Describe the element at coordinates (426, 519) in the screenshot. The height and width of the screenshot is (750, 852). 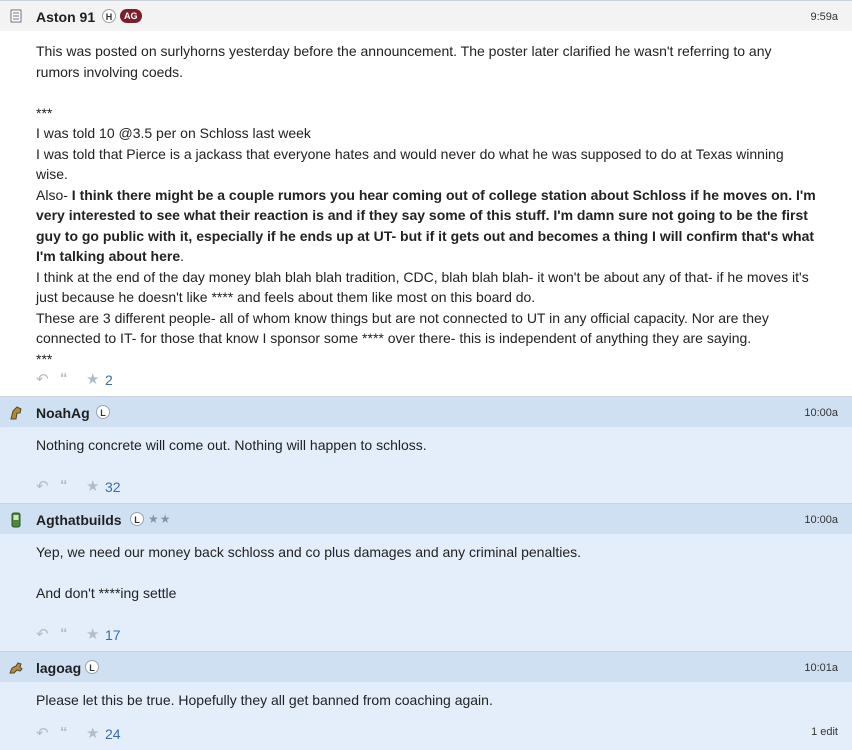
I see `post-header: Agthatbuilds L ★★ 10:00a` at that location.